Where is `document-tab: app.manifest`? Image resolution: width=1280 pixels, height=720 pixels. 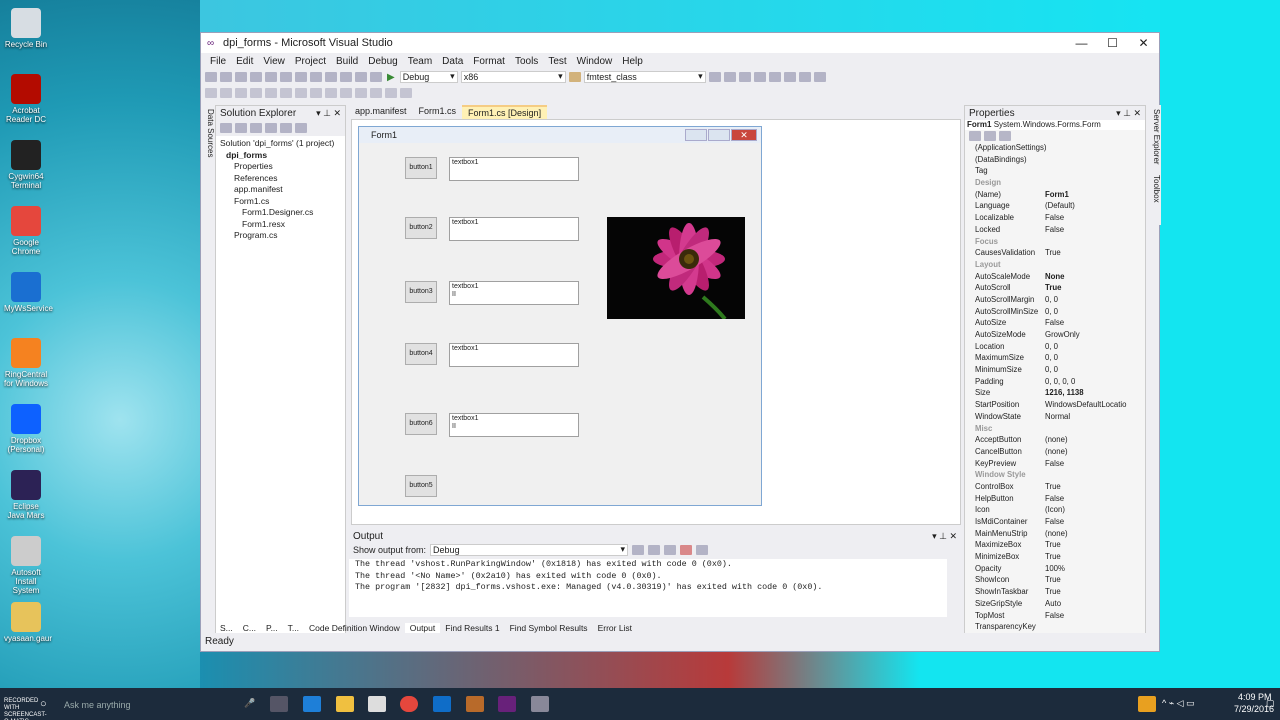 document-tab: app.manifest is located at coordinates (381, 112).